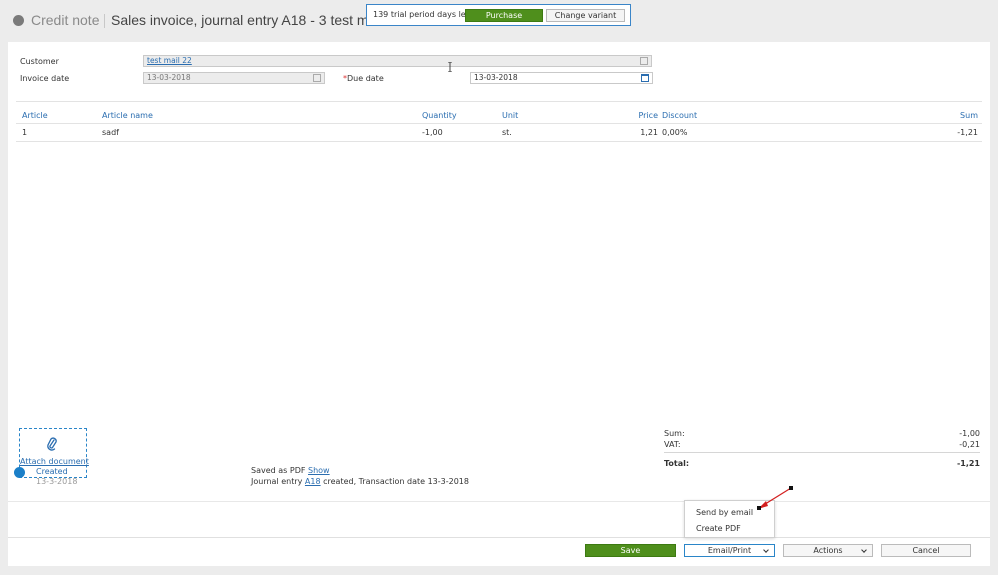 This screenshot has width=998, height=575. What do you see at coordinates (718, 528) in the screenshot?
I see `menu-item-create-pdf: Create PDF` at bounding box center [718, 528].